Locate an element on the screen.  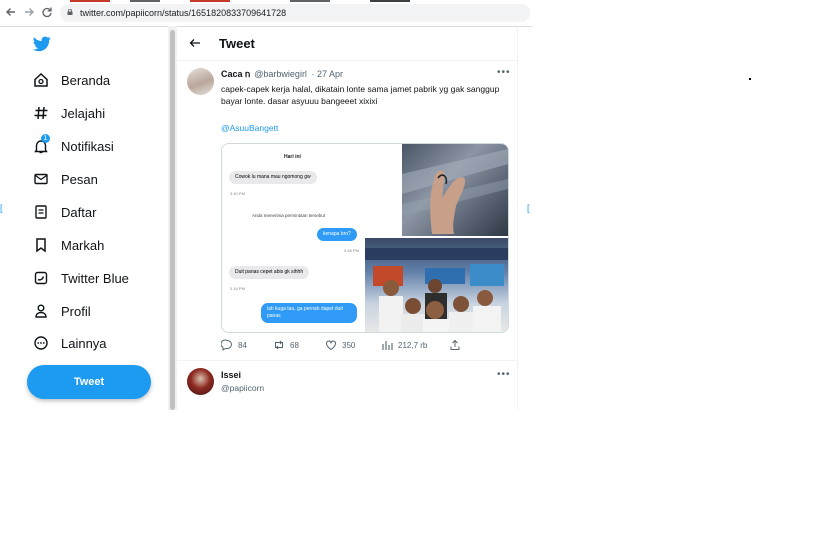
sidebar-item-lainnya: Lainnya is located at coordinates (70, 343).